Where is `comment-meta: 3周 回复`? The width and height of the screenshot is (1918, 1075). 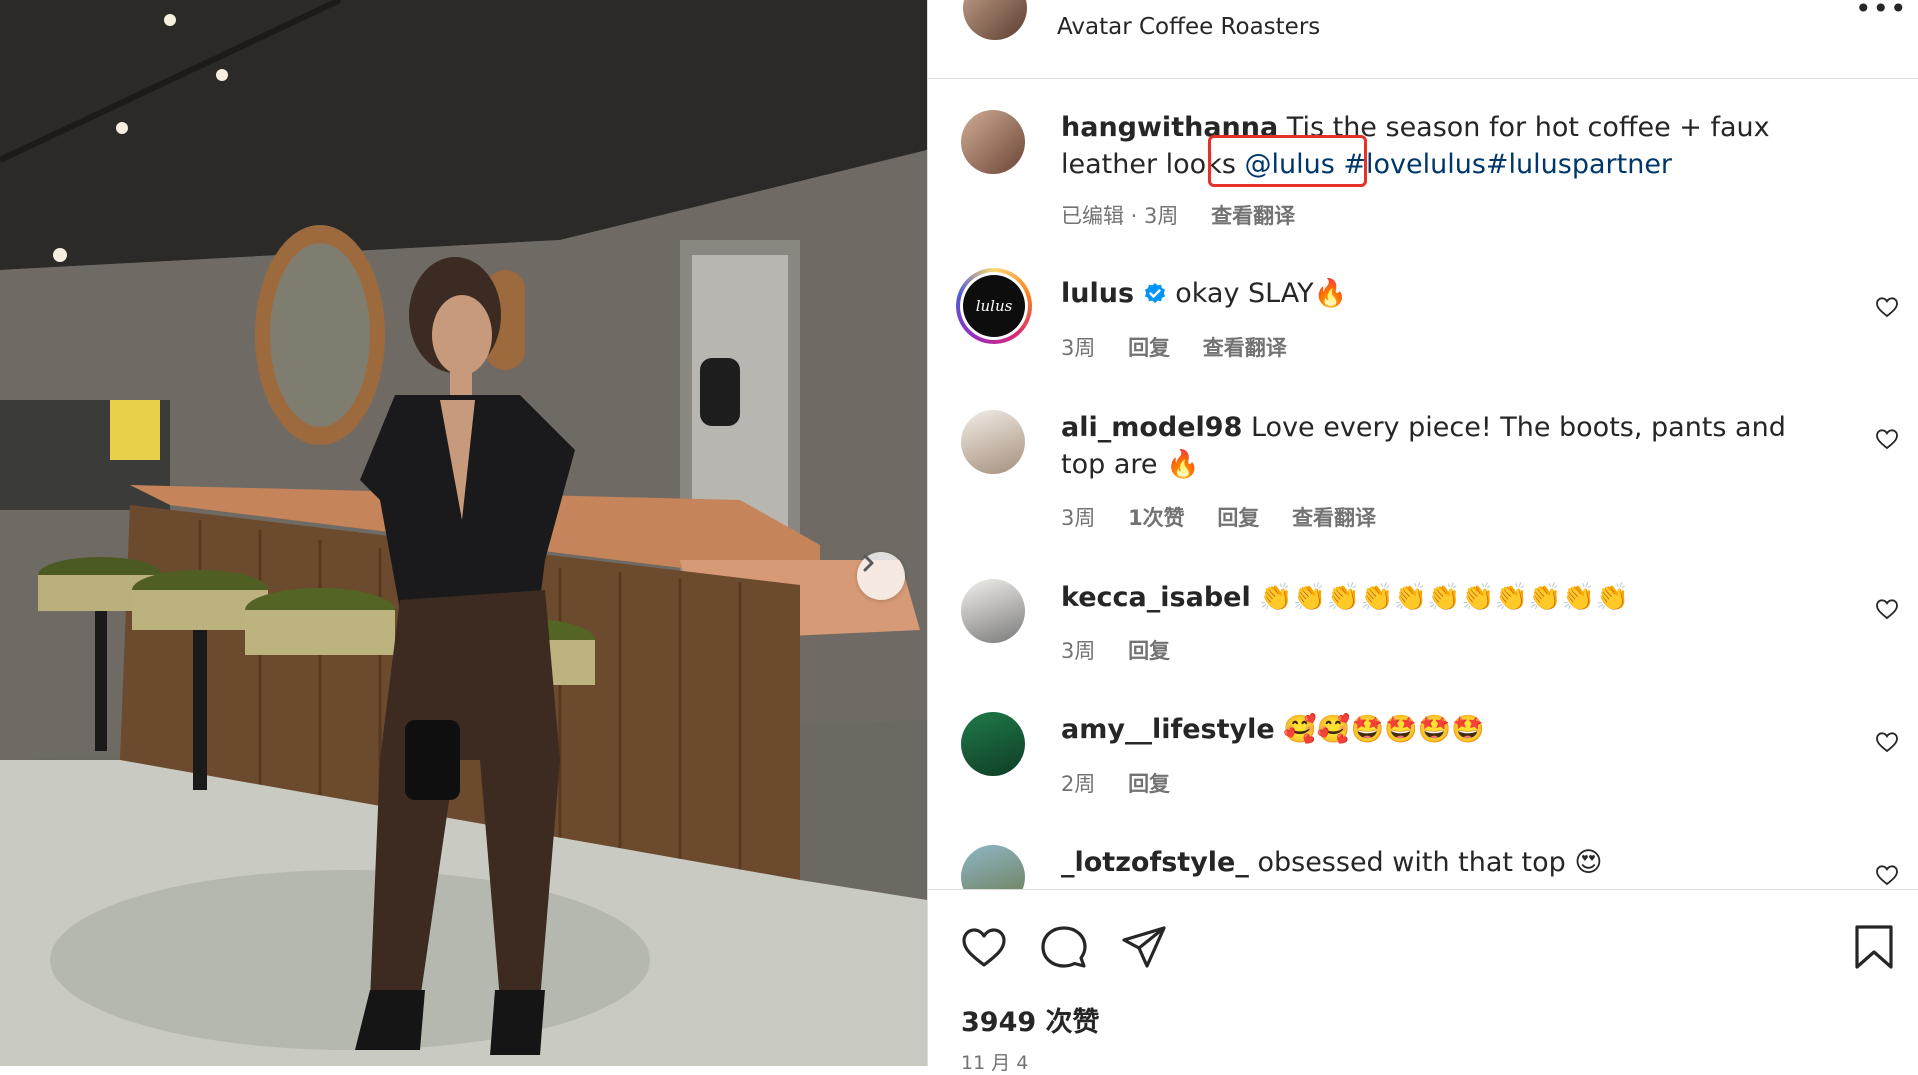
comment-meta: 3周 回复 is located at coordinates (1128, 650).